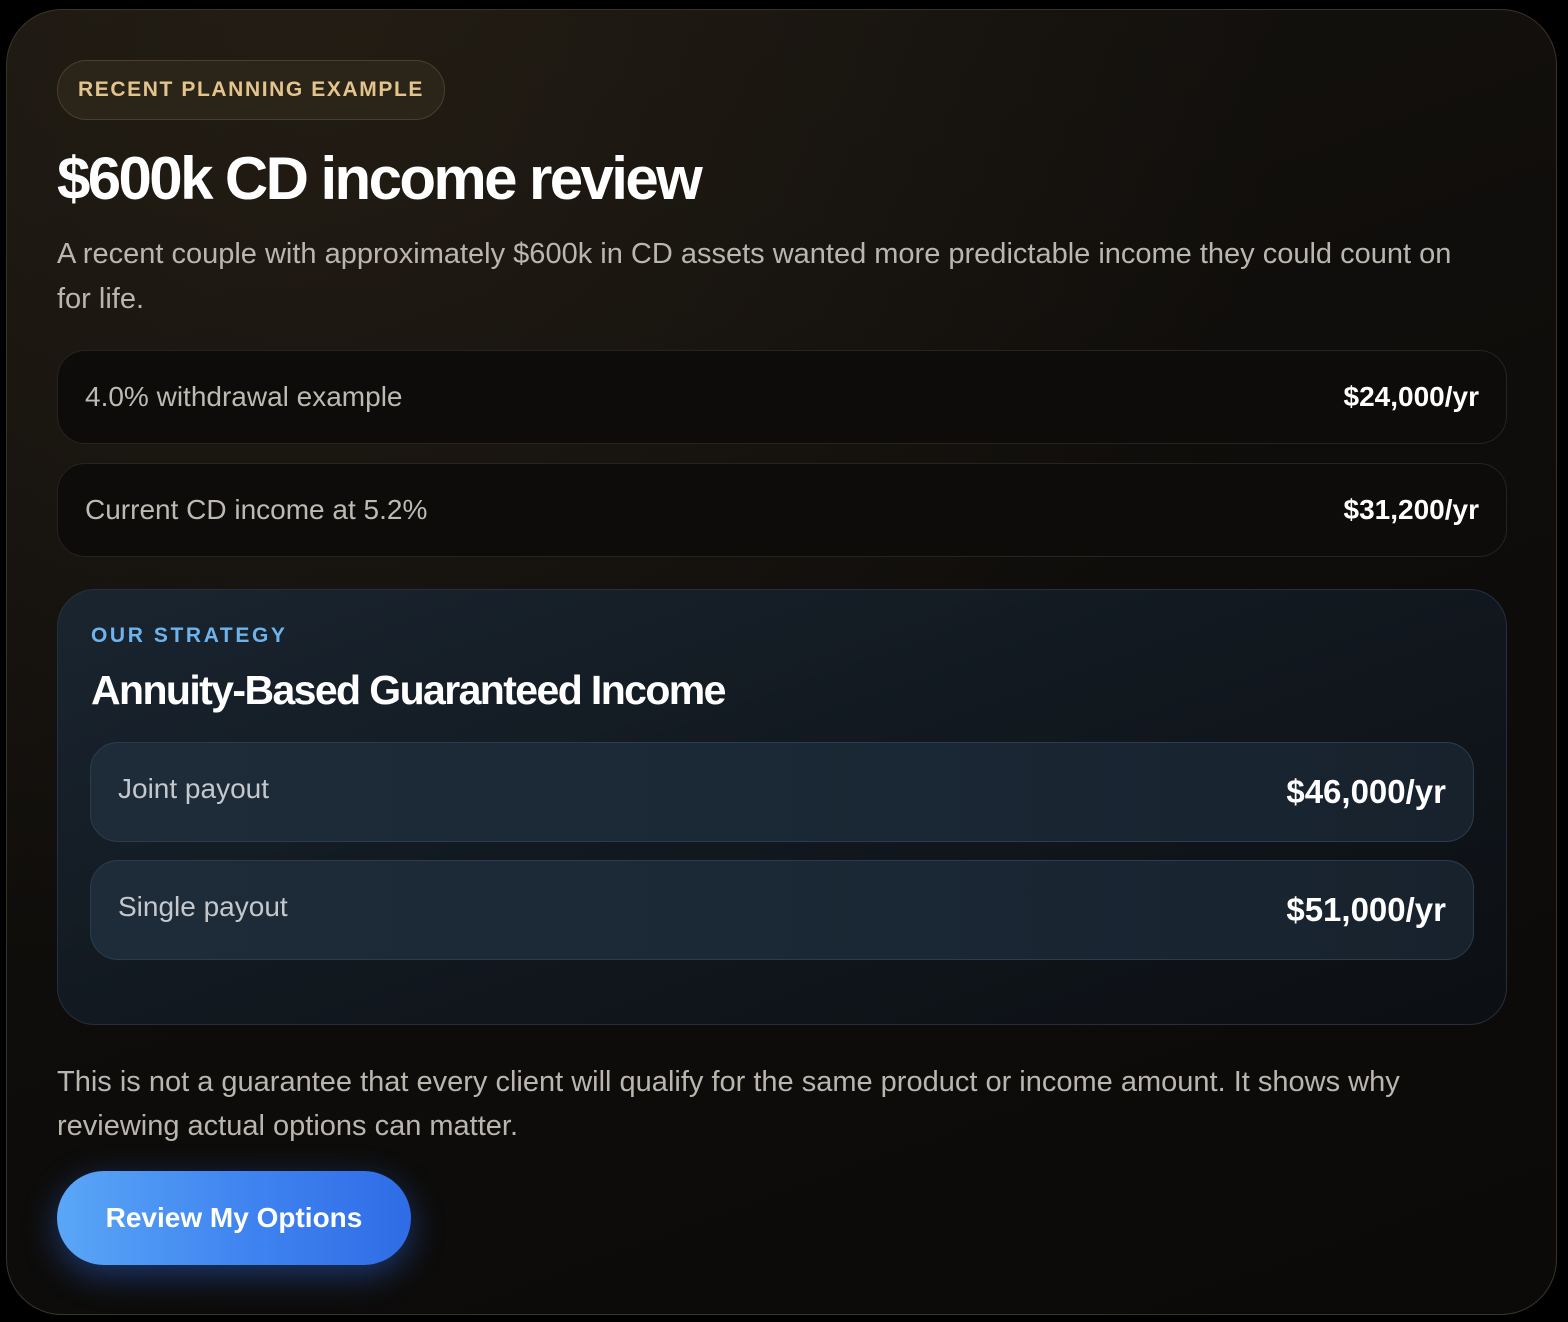 Image resolution: width=1568 pixels, height=1322 pixels. What do you see at coordinates (1411, 396) in the screenshot?
I see `comparison-value: $24,000/yr` at bounding box center [1411, 396].